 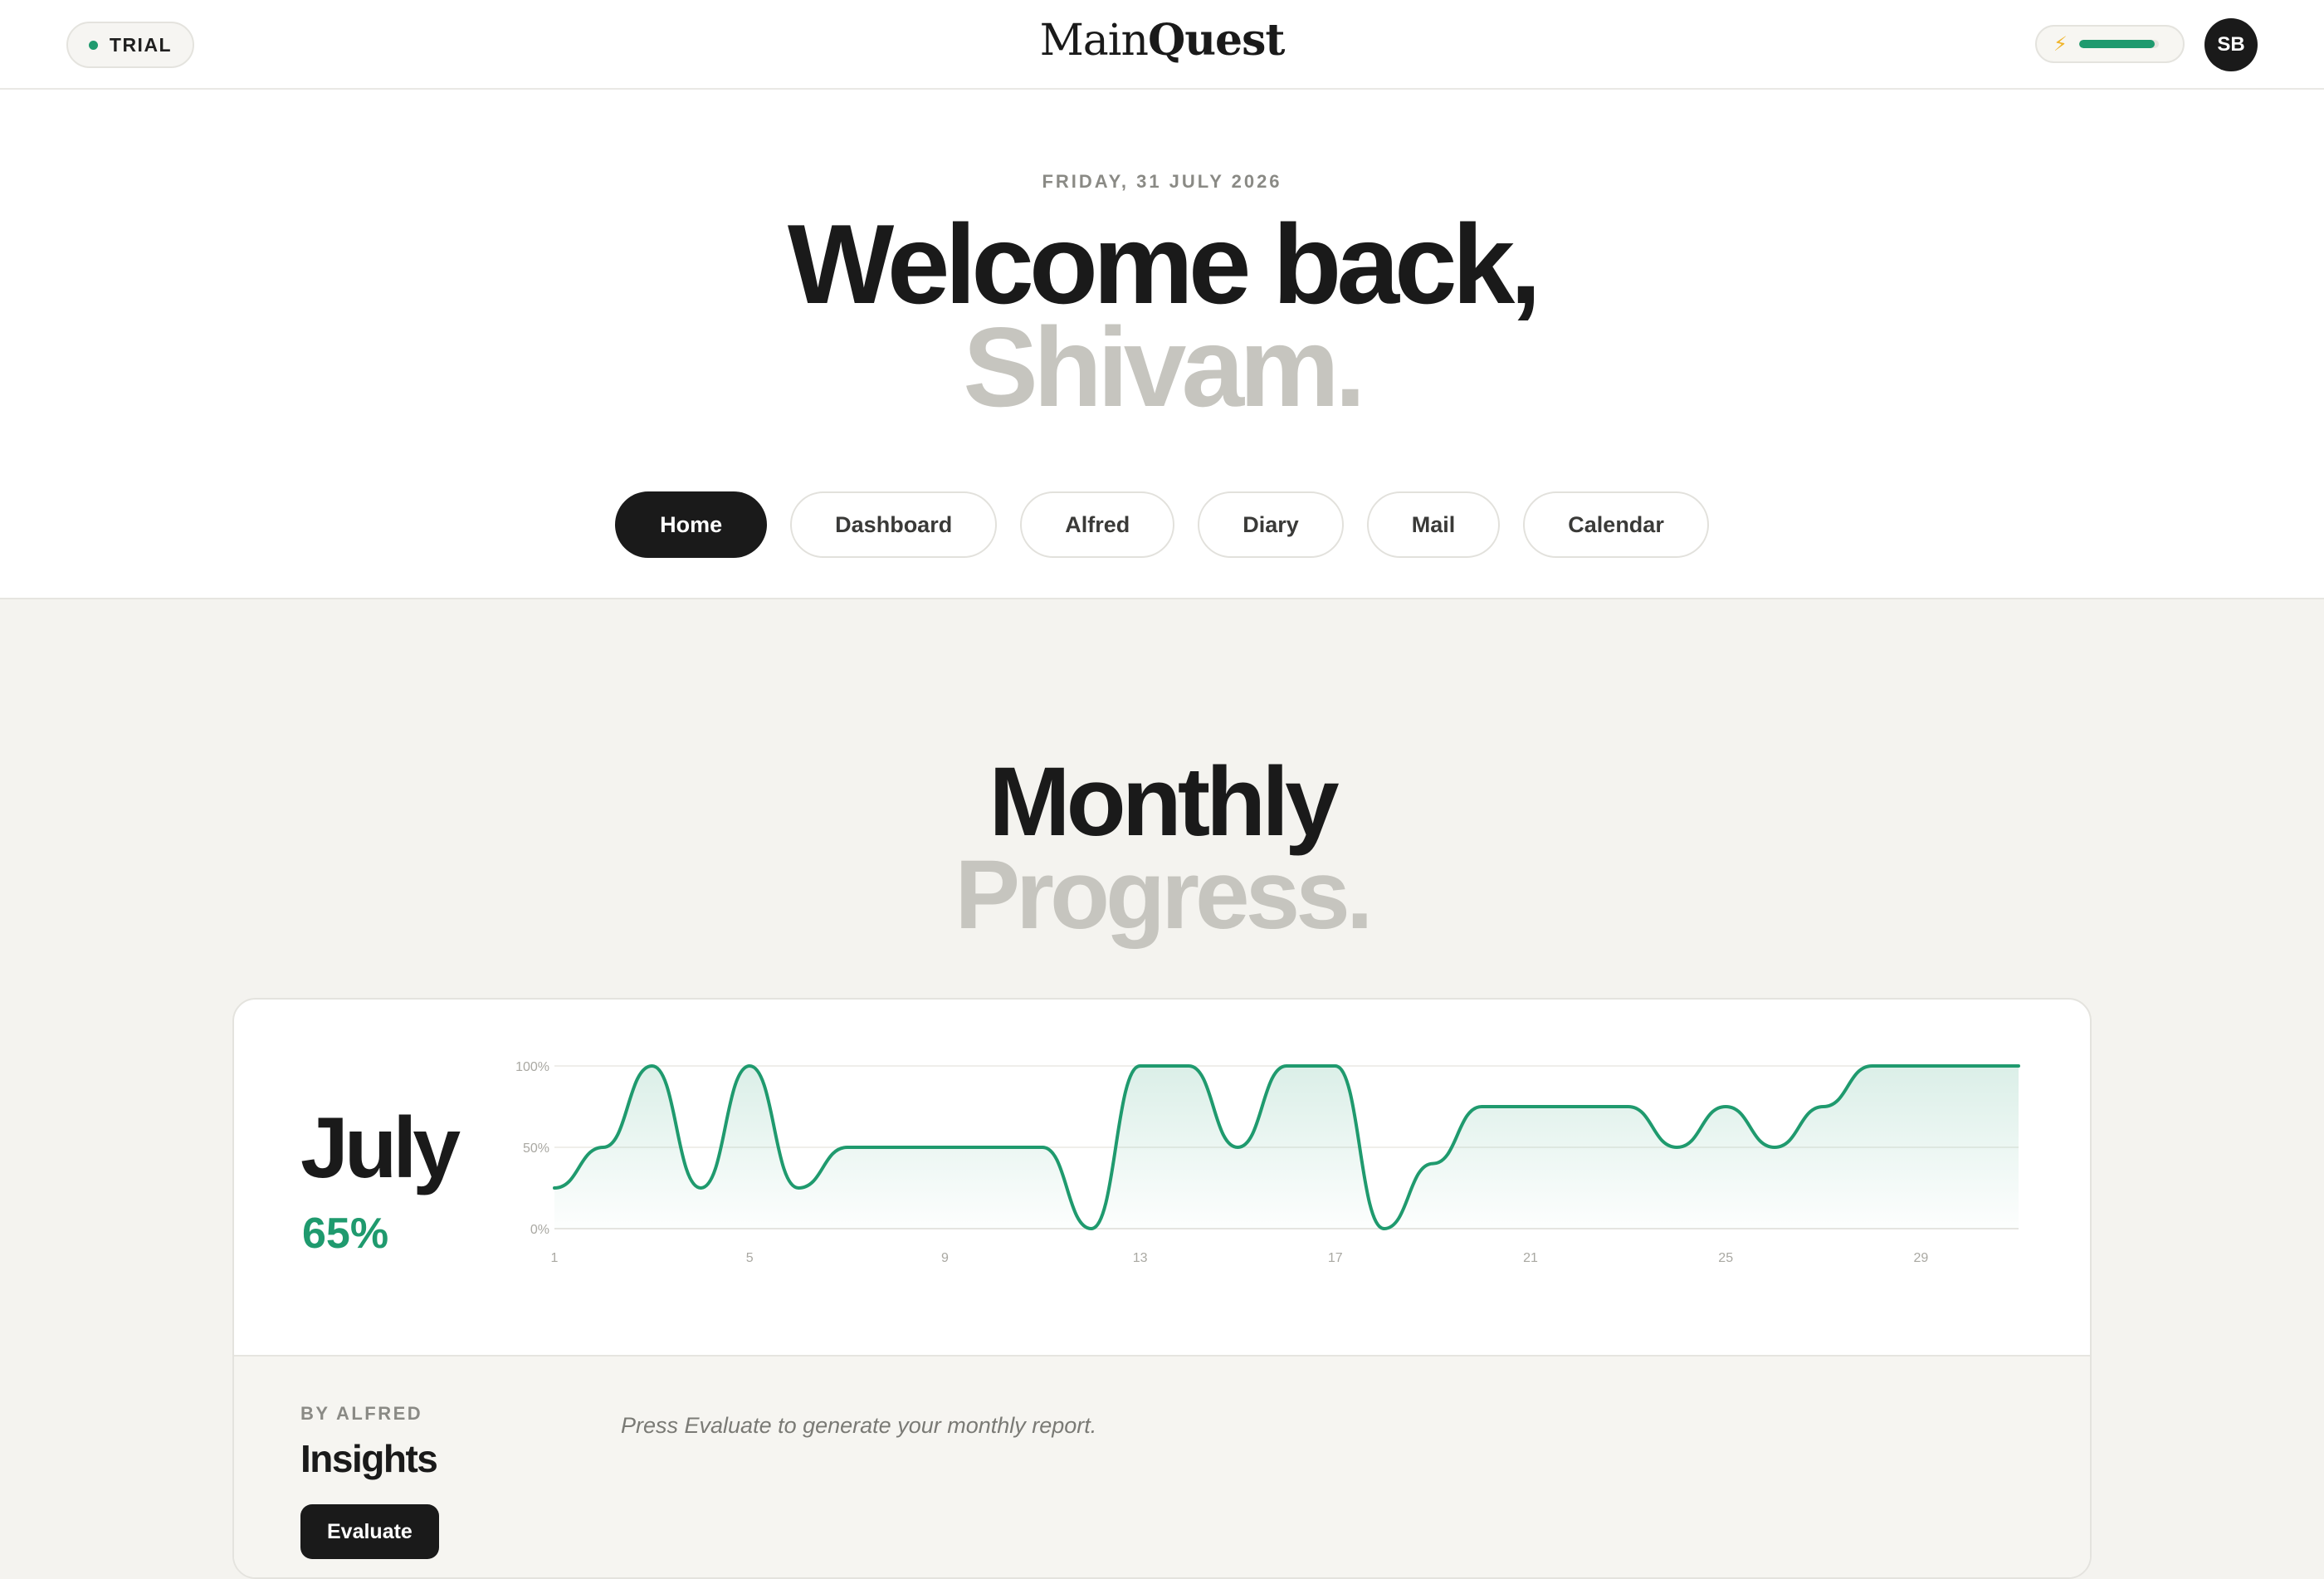 What do you see at coordinates (1725, 1258) in the screenshot?
I see `chart-xtick-label: 25` at bounding box center [1725, 1258].